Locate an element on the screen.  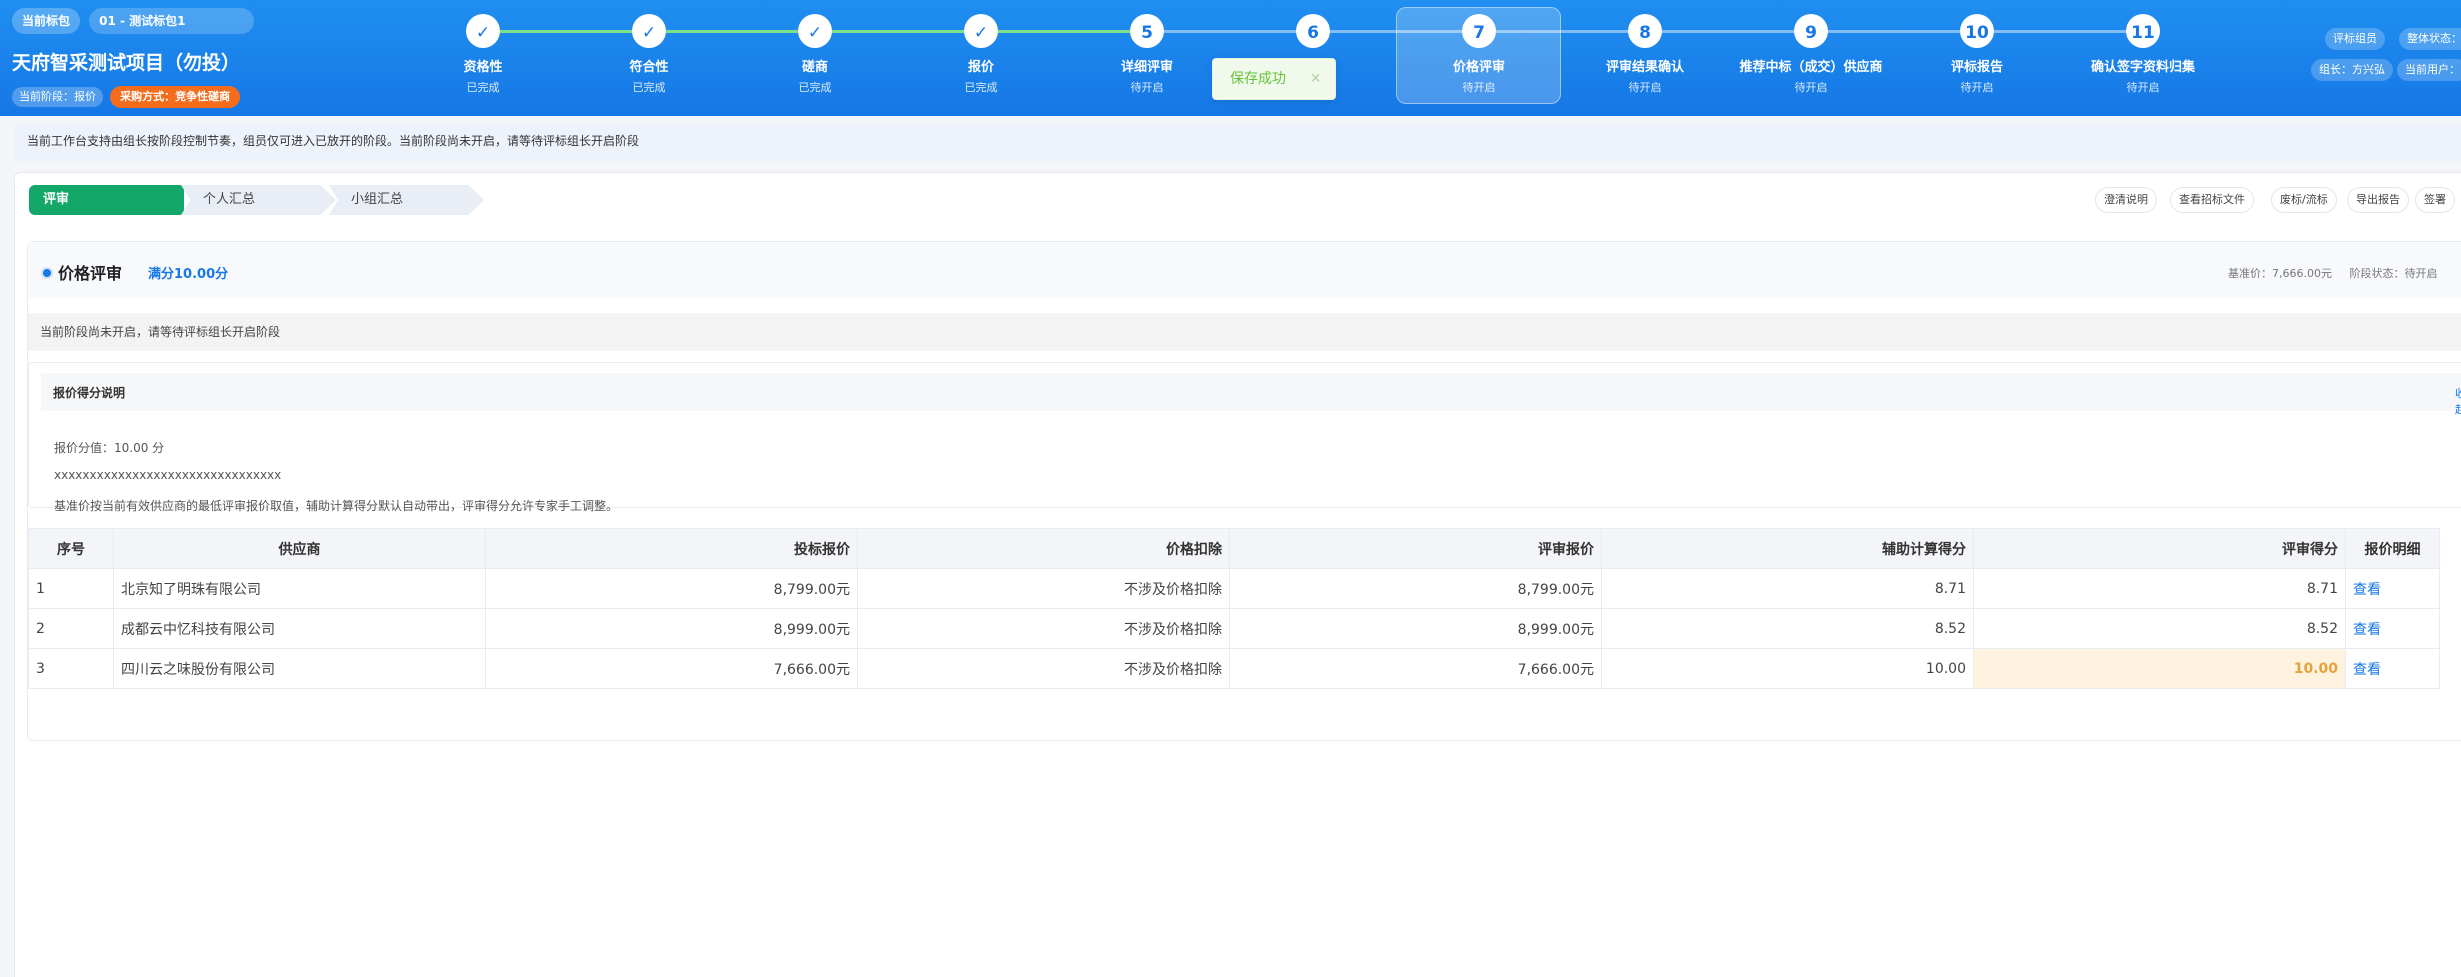
section-header: 价格评审 满分10.00分 基准价：7,666.00元 阶段状态：待开启 is located at coordinates (1244, 270).